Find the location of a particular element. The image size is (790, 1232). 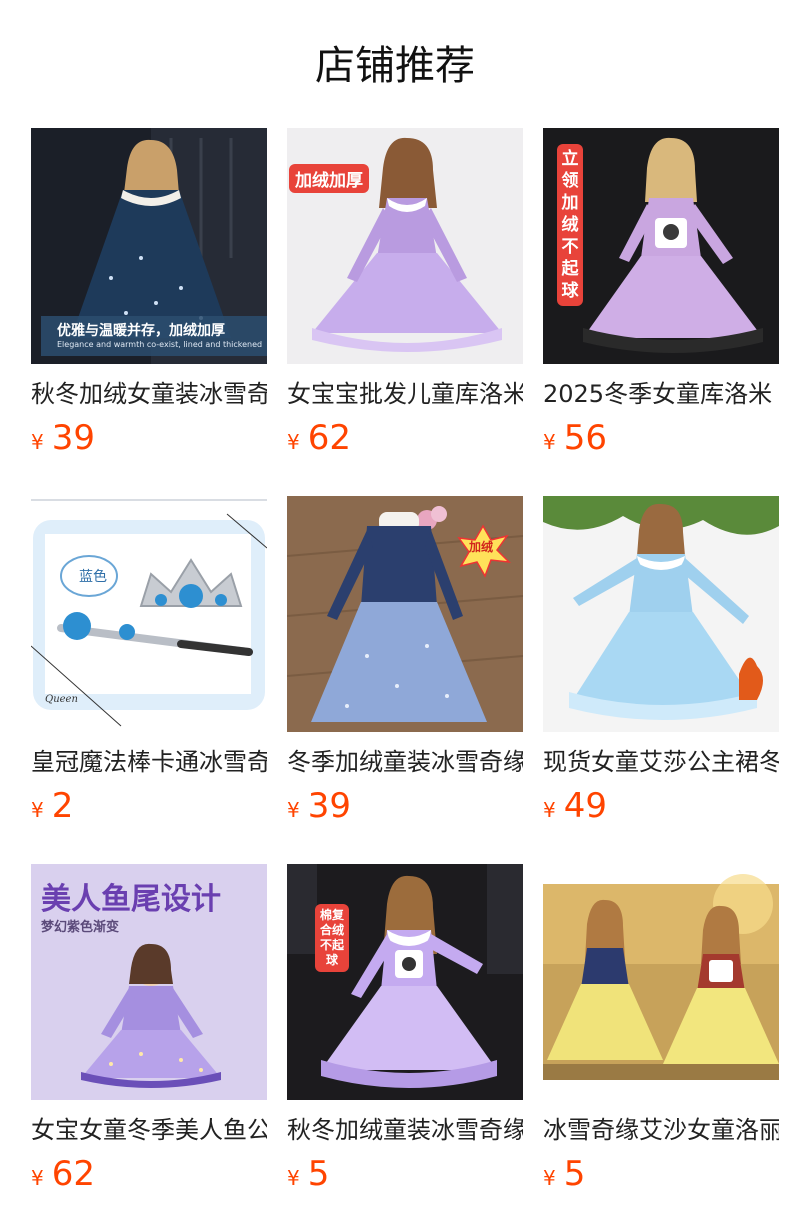

product-card: 冰雪奇缘艾沙女童洛丽塔 ¥5 is located at coordinates (661, 1048).